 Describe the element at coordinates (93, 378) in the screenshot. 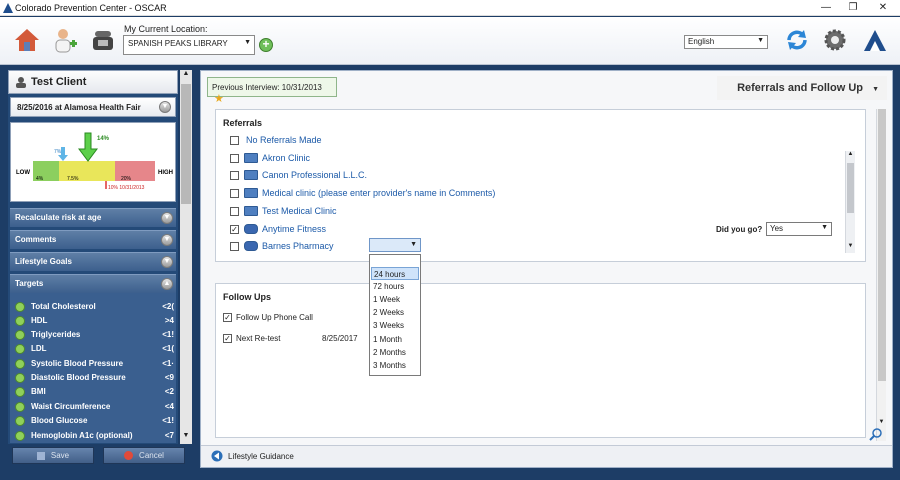

I see `target-row: Diastolic Blood Pressure <9` at that location.